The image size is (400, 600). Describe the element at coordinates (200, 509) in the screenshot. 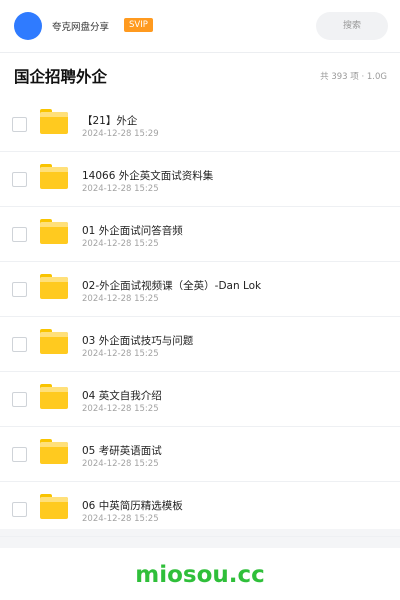

I see `list-item: 06 中英简历精选模板 2024-12-28 15:25` at that location.